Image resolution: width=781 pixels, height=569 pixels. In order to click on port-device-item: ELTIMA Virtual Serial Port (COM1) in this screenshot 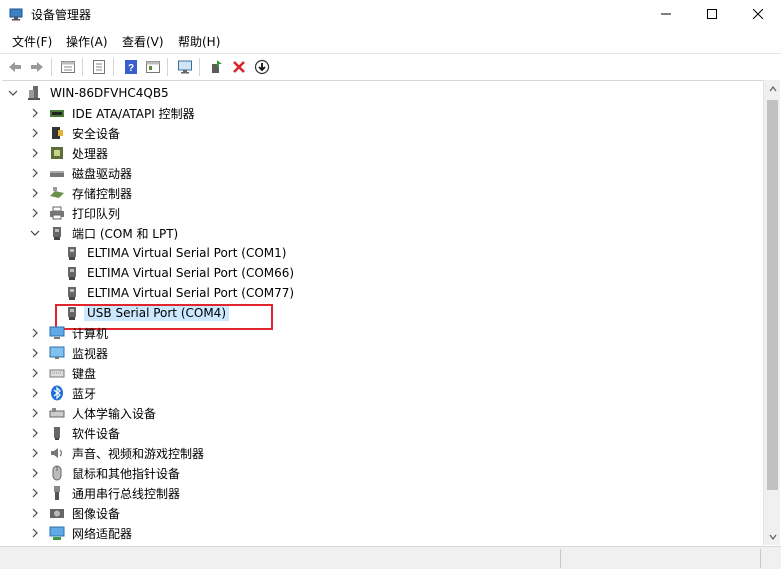, I will do `click(176, 253)`.